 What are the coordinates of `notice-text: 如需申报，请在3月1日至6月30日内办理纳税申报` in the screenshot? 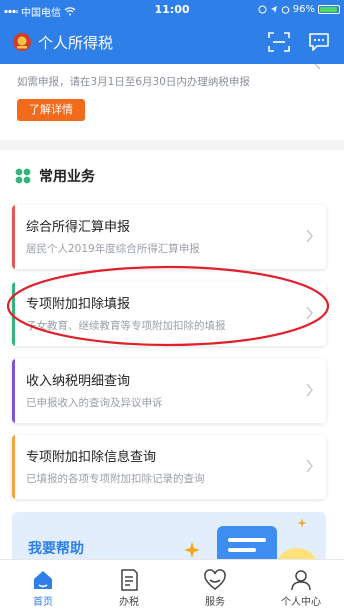 It's located at (133, 82).